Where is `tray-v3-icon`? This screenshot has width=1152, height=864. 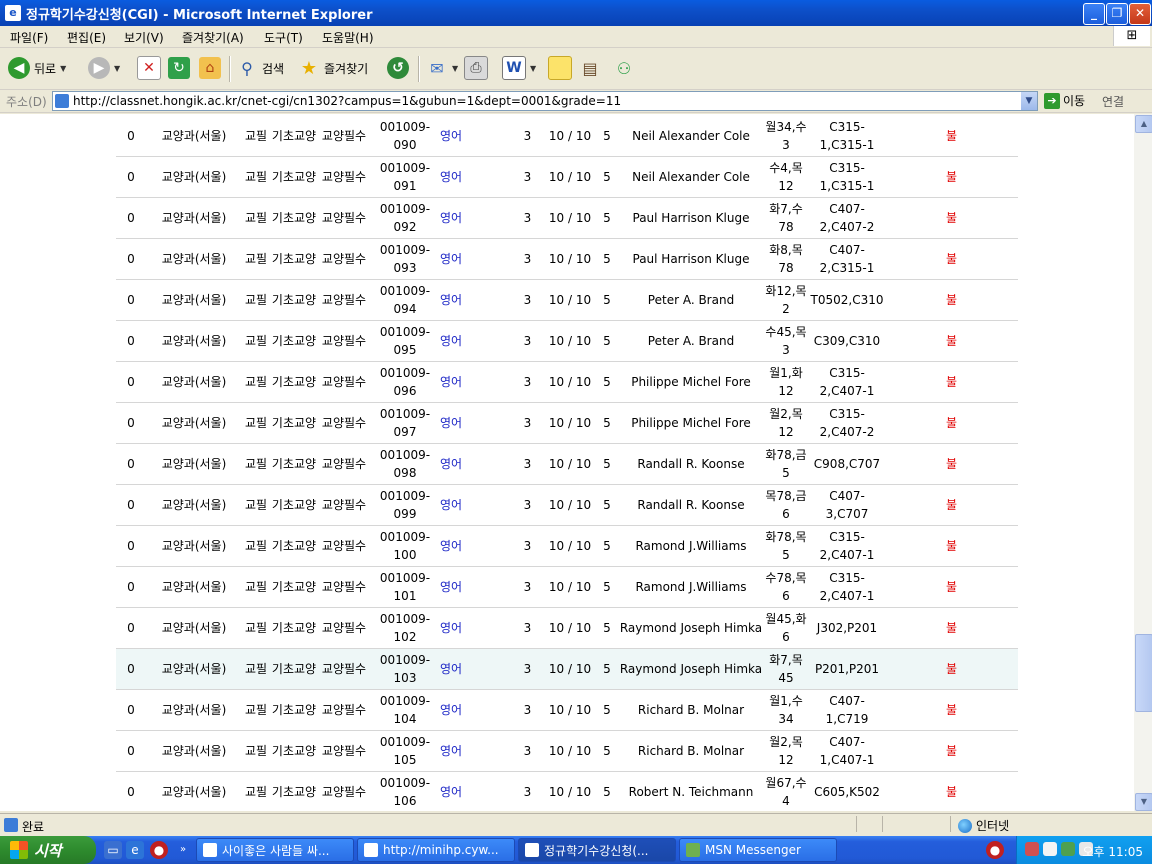 tray-v3-icon is located at coordinates (1050, 849).